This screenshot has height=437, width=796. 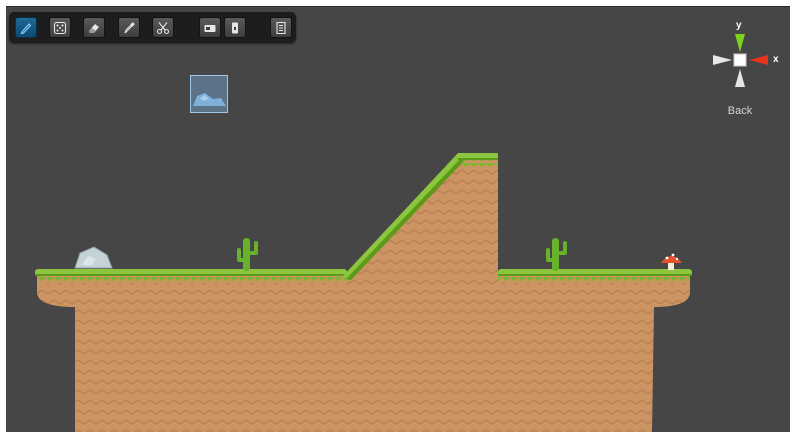 I want to click on random-tool-button, so click(x=60, y=27).